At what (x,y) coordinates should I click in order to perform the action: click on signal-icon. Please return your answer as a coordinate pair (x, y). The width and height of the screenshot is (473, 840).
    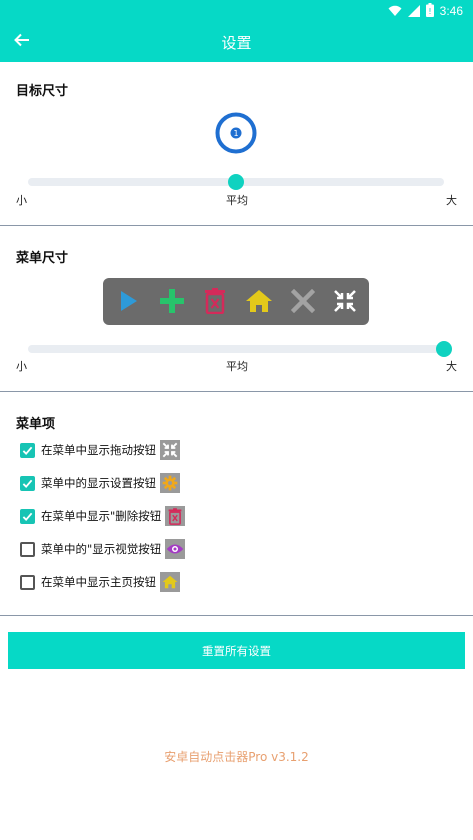
    Looking at the image, I should click on (413, 11).